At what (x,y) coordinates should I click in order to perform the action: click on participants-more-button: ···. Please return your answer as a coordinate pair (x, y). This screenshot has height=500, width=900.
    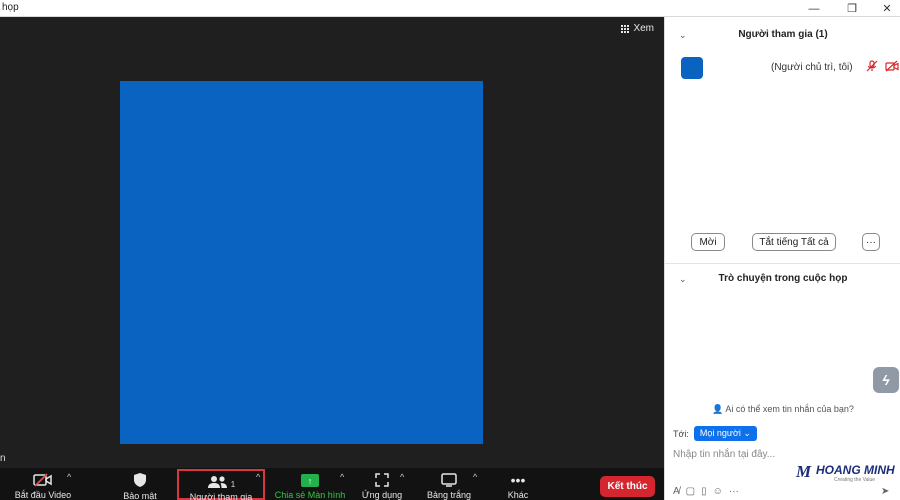
    Looking at the image, I should click on (871, 242).